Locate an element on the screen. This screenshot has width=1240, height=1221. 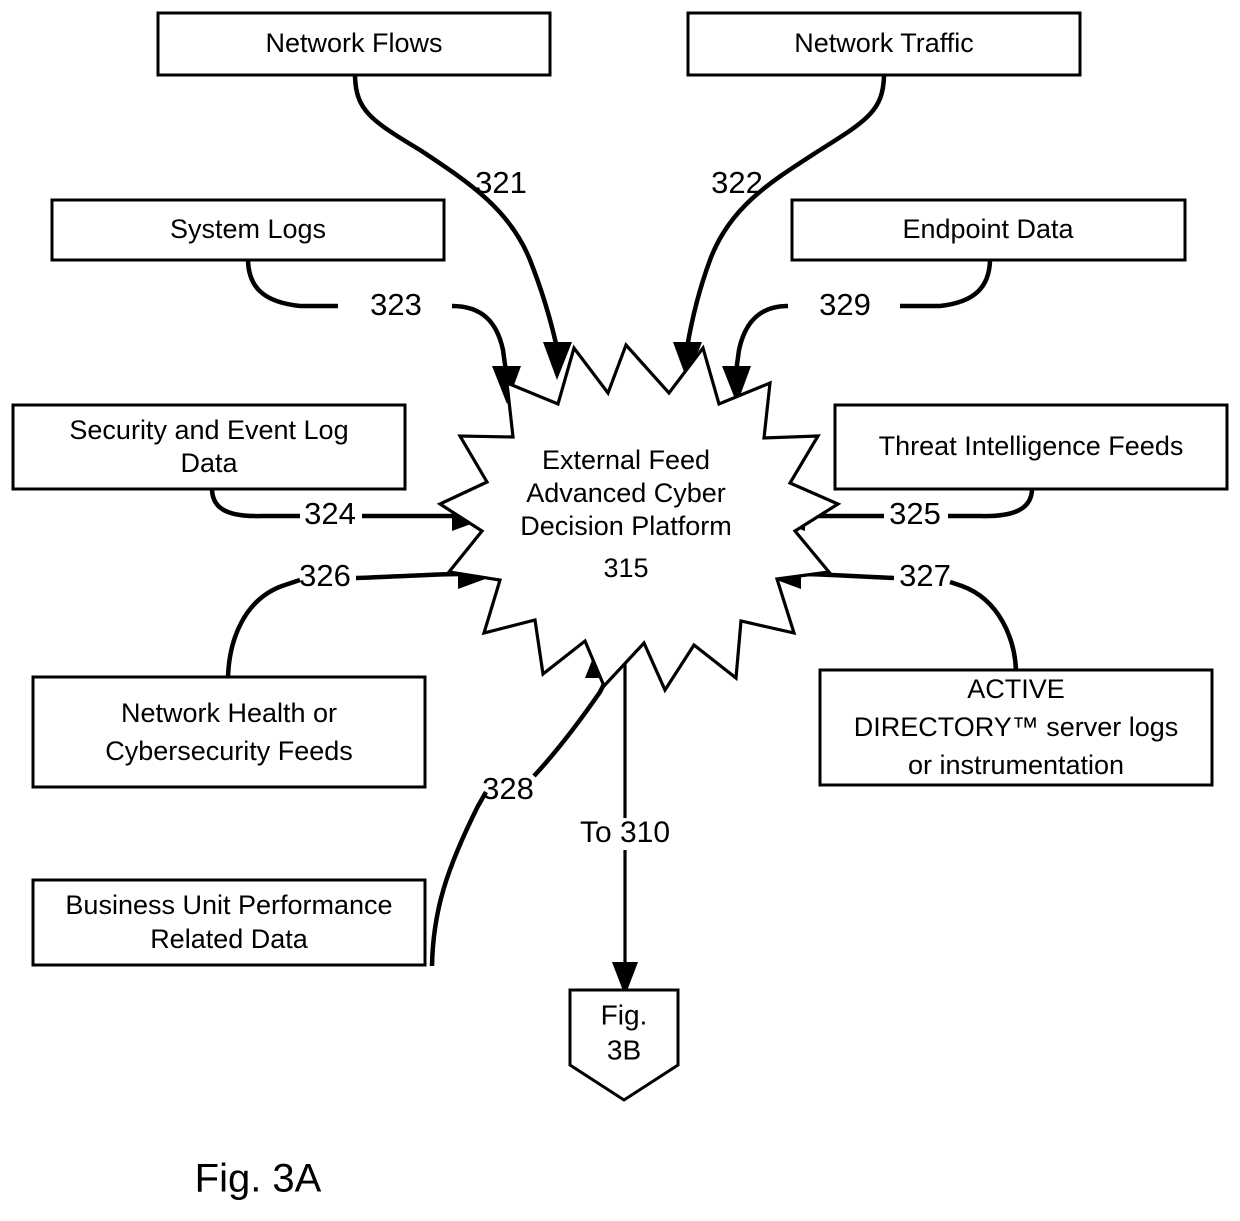
active-directory-line-1: ACTIVE is located at coordinates (1016, 689).